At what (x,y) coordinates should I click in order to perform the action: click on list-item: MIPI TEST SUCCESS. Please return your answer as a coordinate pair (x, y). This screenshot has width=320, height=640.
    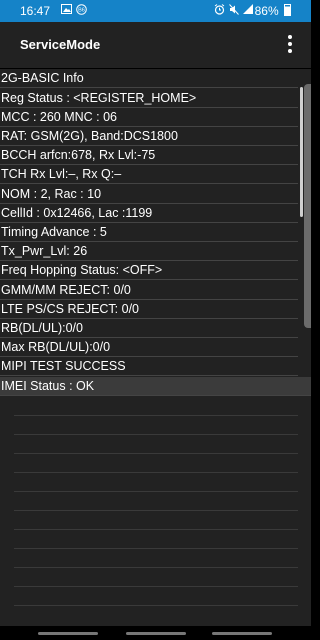
    Looking at the image, I should click on (149, 366).